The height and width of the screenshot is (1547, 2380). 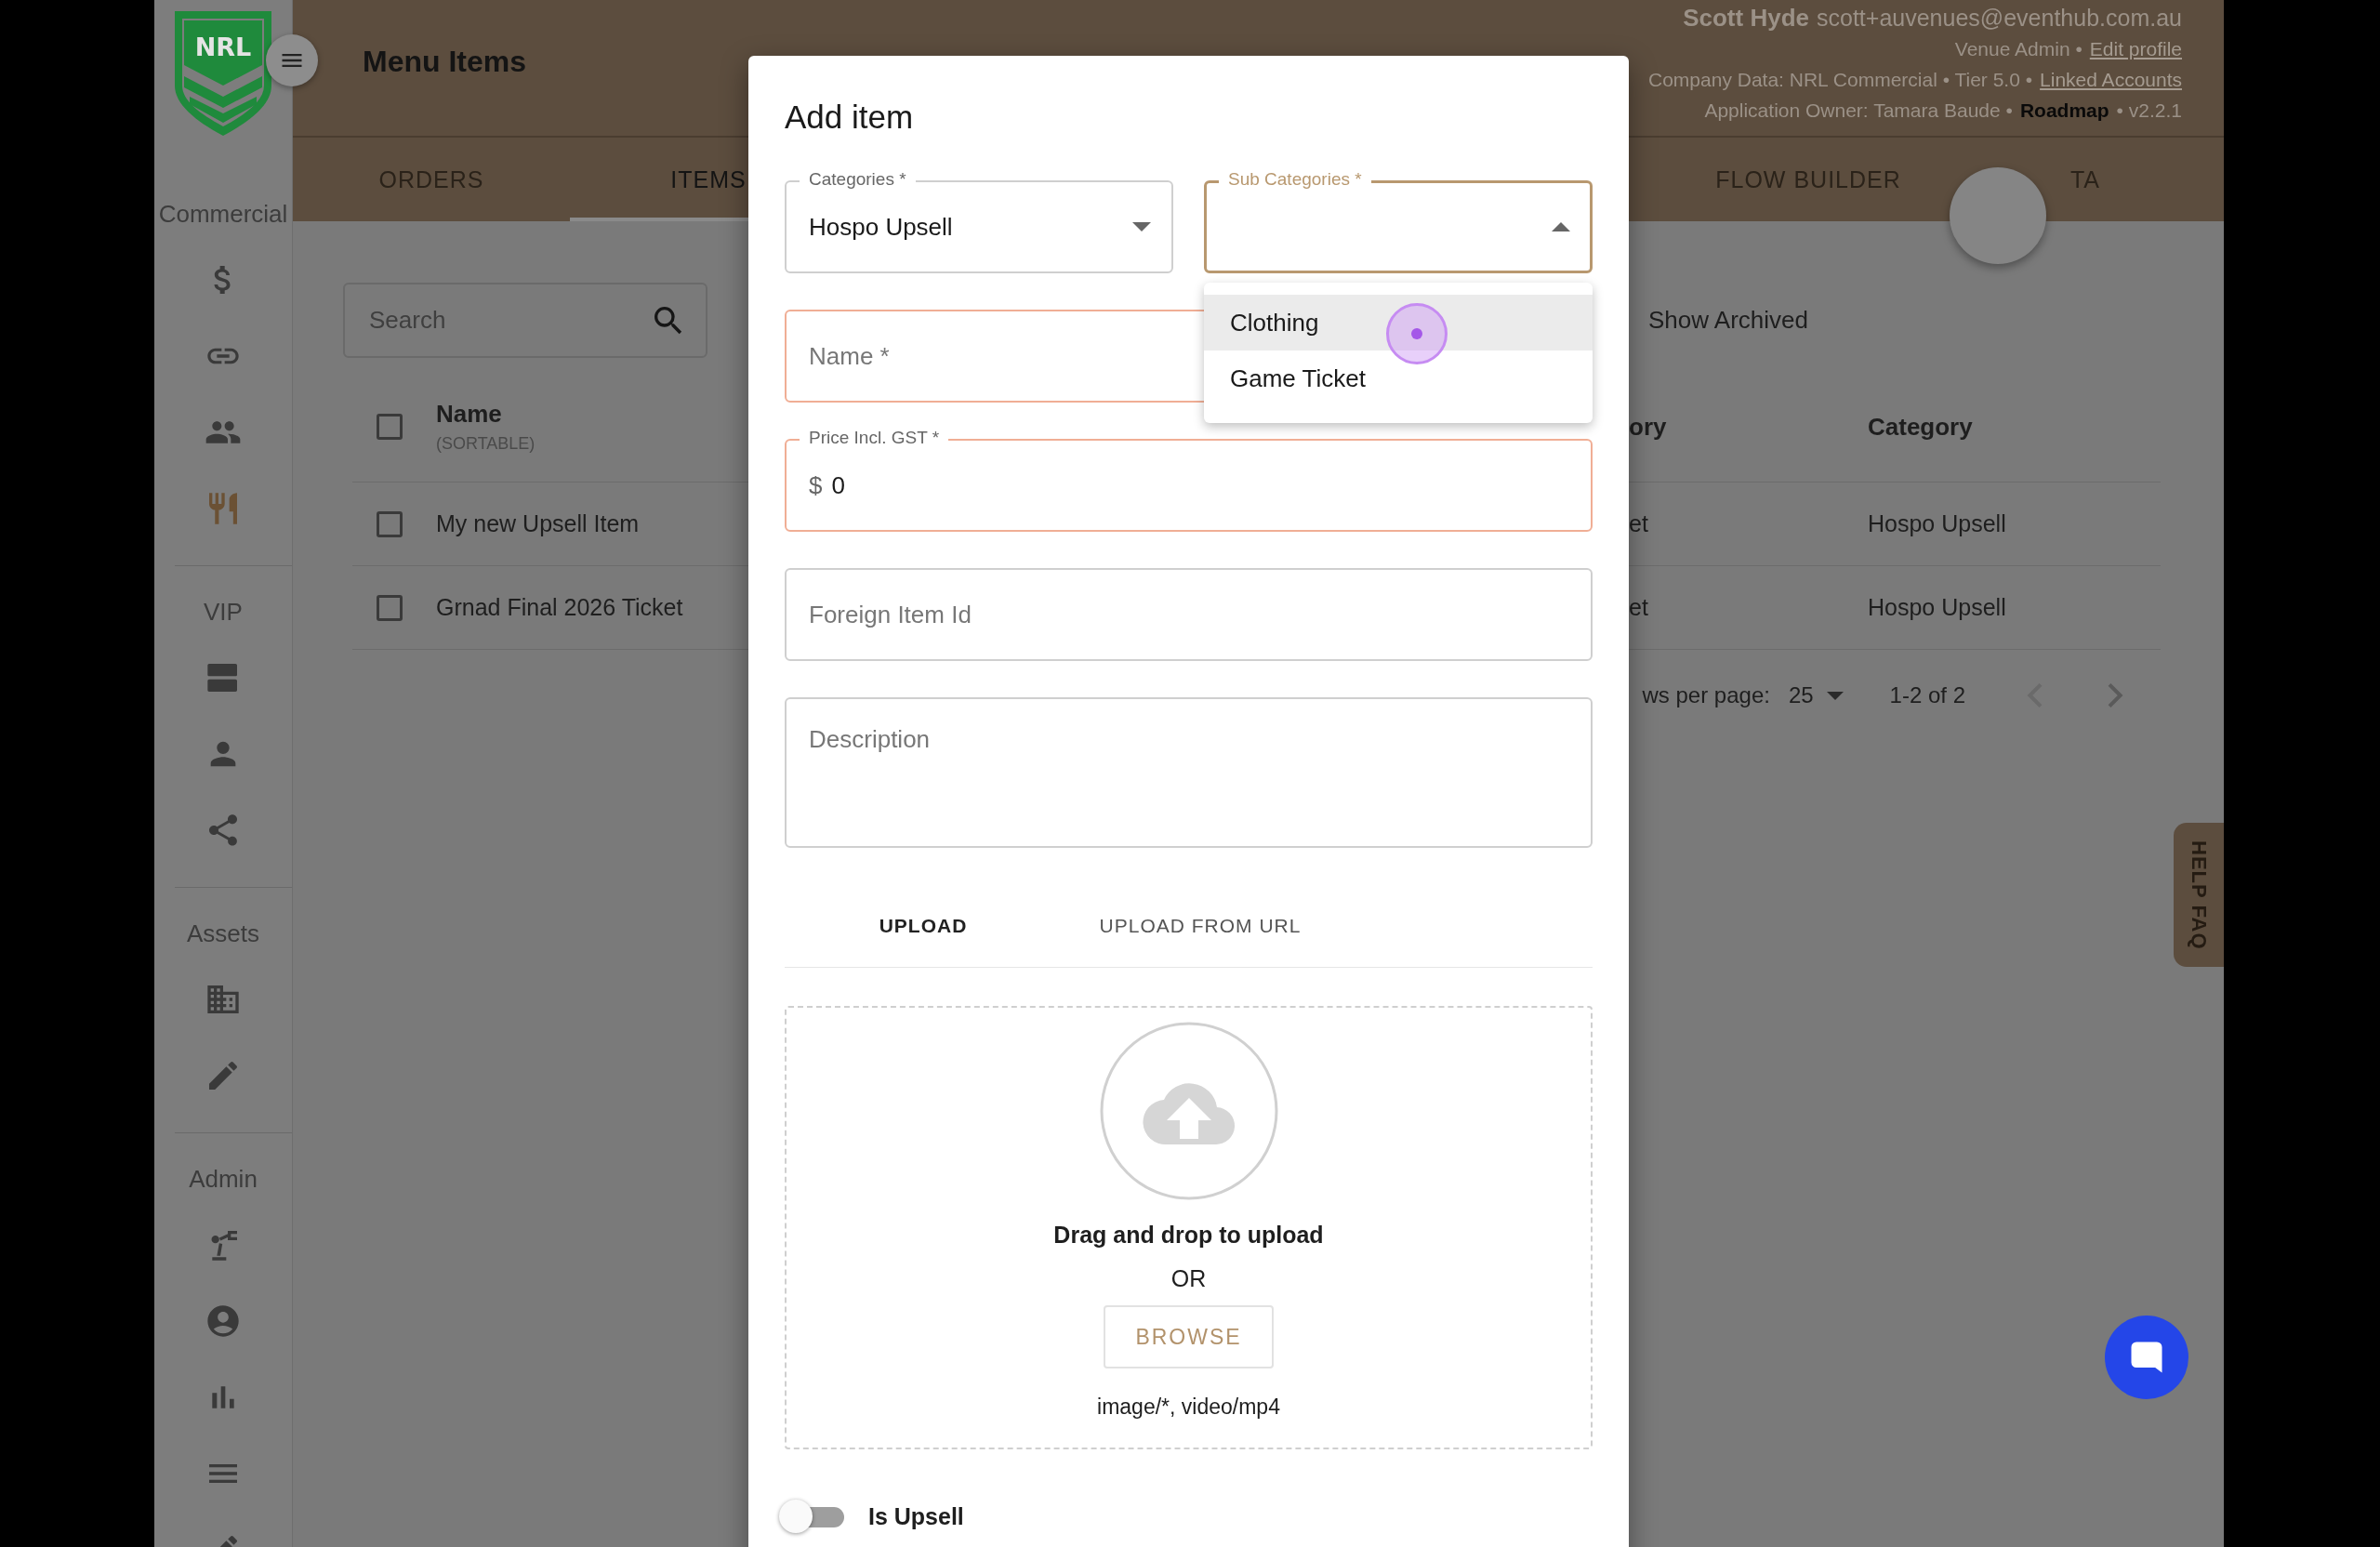 What do you see at coordinates (1746, 18) in the screenshot?
I see `user-name: Scott Hyde` at bounding box center [1746, 18].